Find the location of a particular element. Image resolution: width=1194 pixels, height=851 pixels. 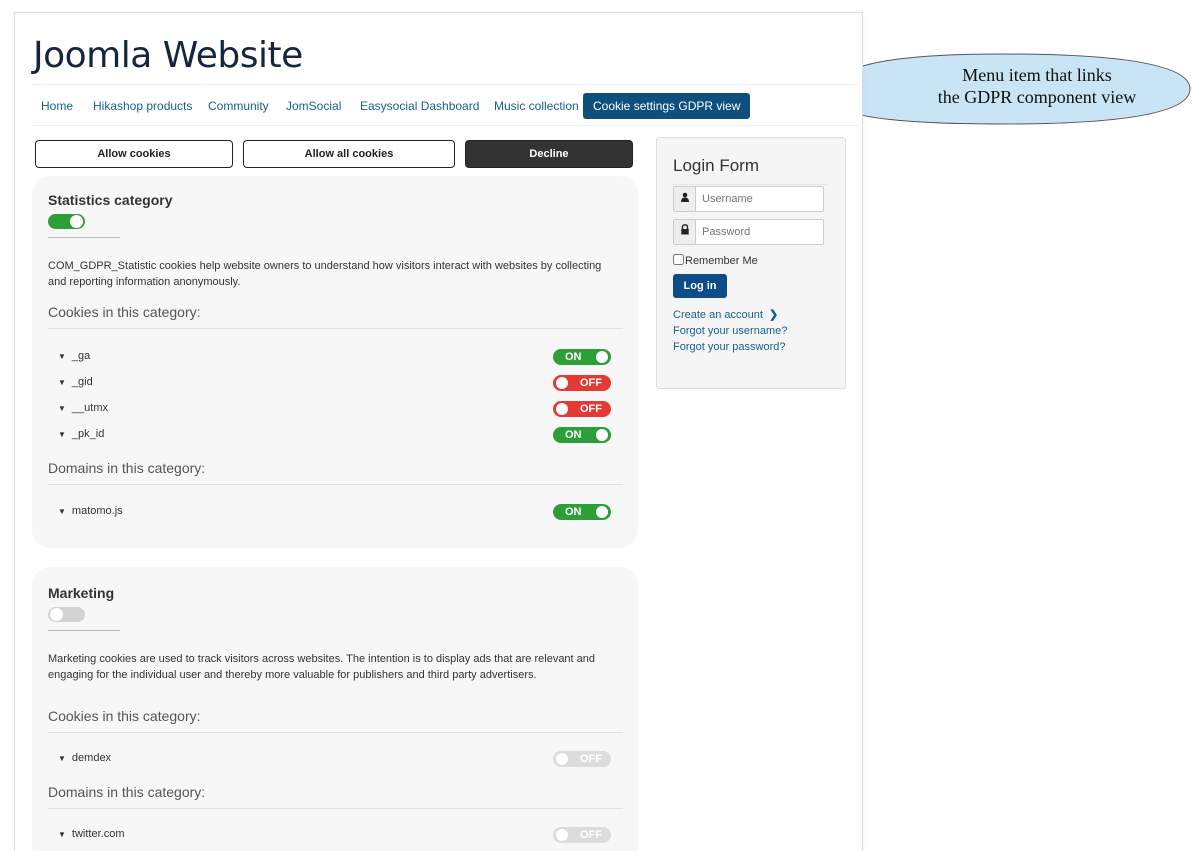

cookie-row: ▼ __utmx is located at coordinates (83, 408).